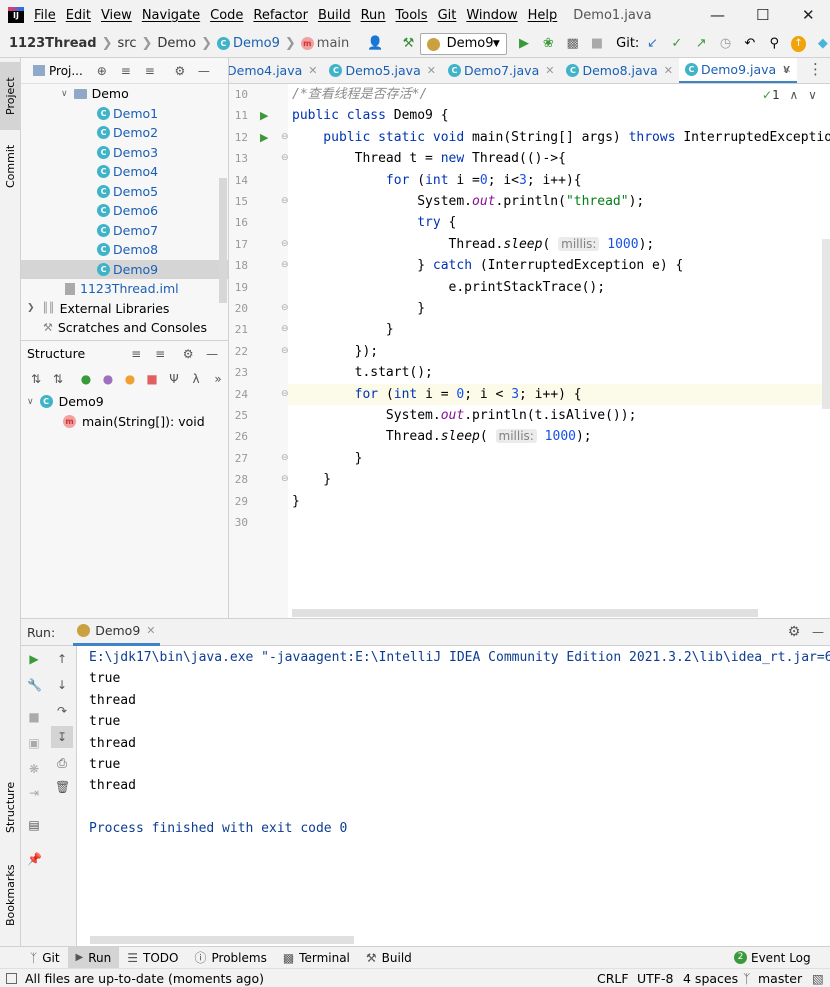 The image size is (830, 987). Describe the element at coordinates (124, 192) in the screenshot. I see `tree-item: C Demo5` at that location.